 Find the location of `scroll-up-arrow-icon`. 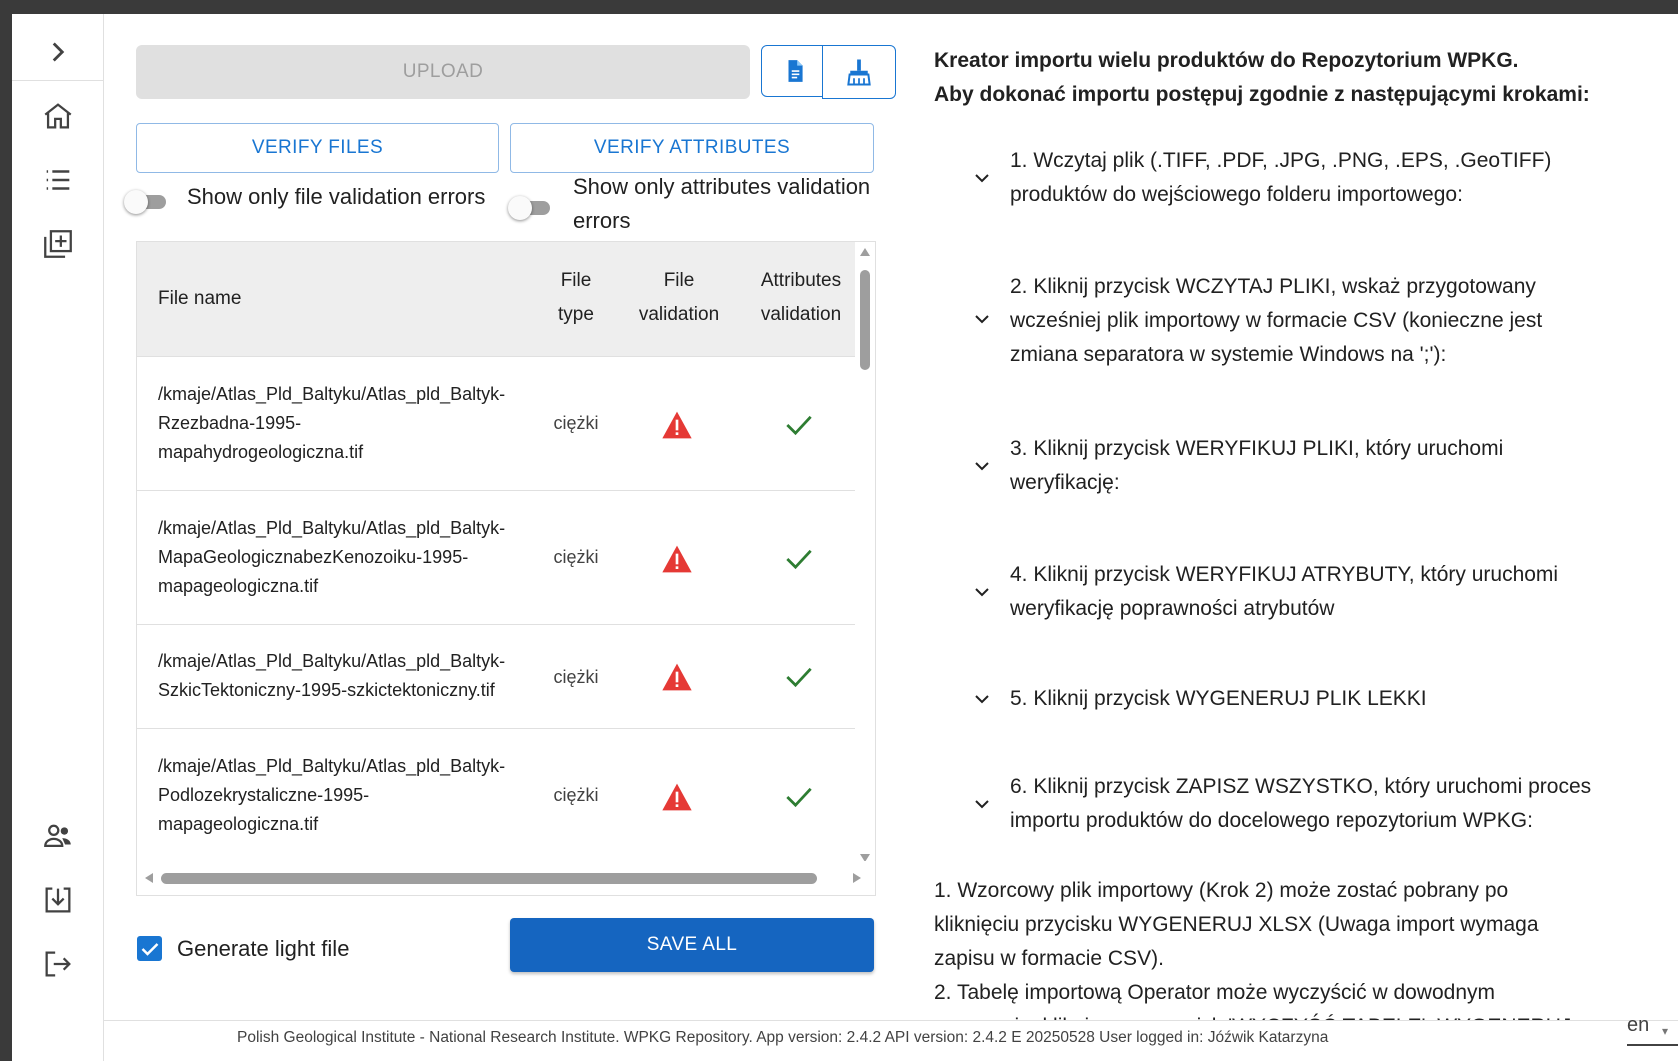

scroll-up-arrow-icon is located at coordinates (865, 252).